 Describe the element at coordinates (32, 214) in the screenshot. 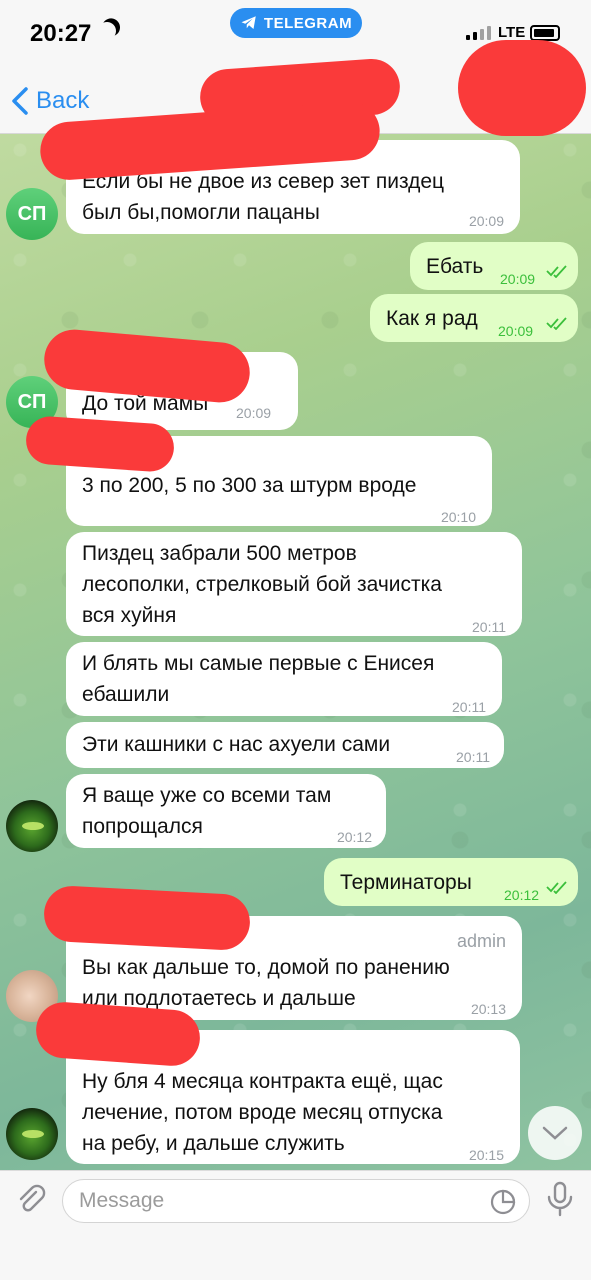

I see `avatar: СП` at that location.